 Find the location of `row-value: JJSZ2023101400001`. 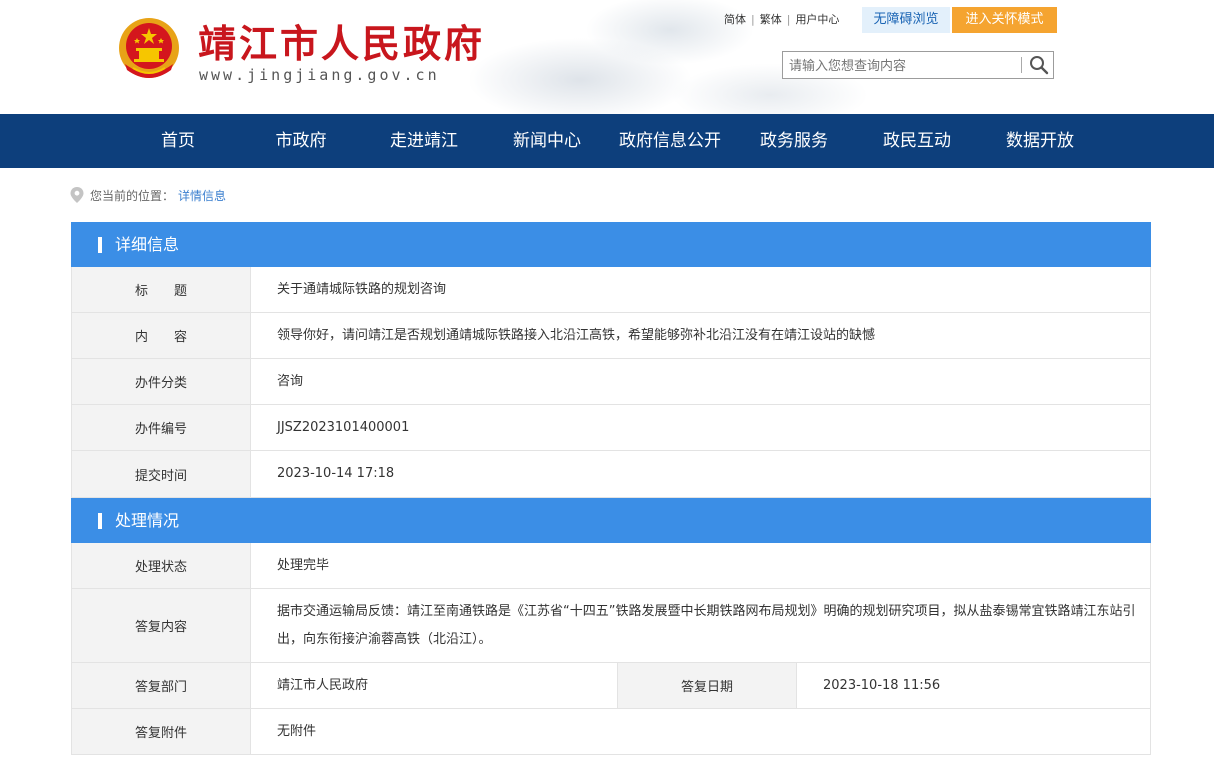

row-value: JJSZ2023101400001 is located at coordinates (343, 427).